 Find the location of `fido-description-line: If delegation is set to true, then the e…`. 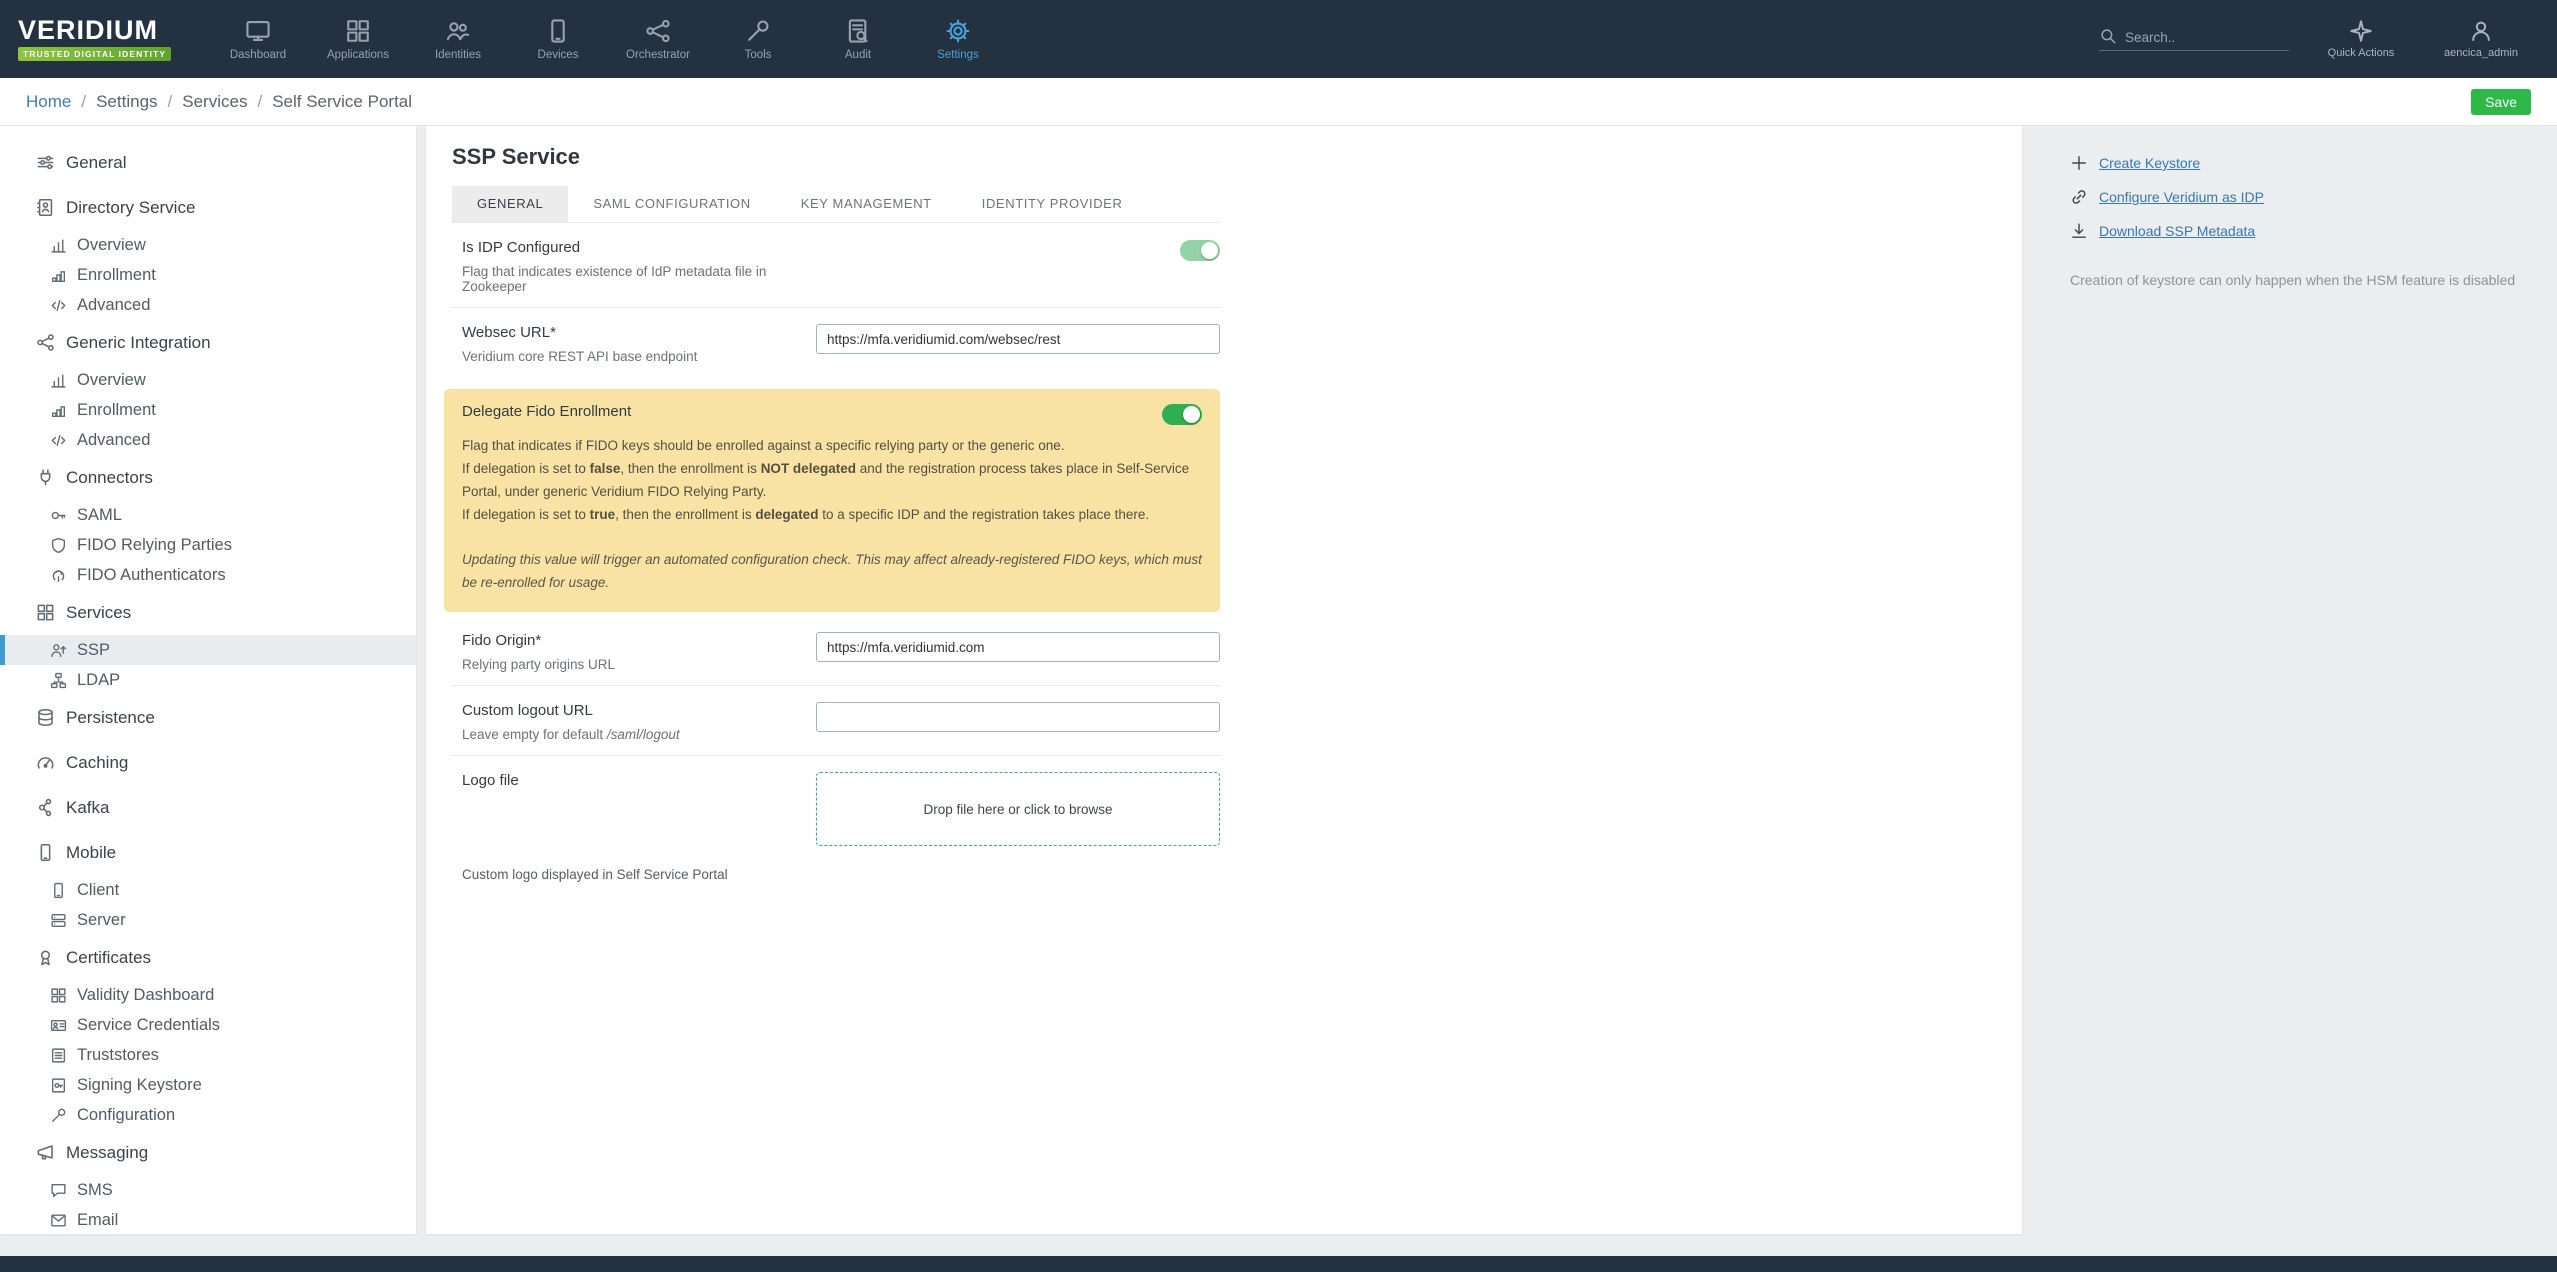

fido-description-line: If delegation is set to true, then the e… is located at coordinates (832, 514).